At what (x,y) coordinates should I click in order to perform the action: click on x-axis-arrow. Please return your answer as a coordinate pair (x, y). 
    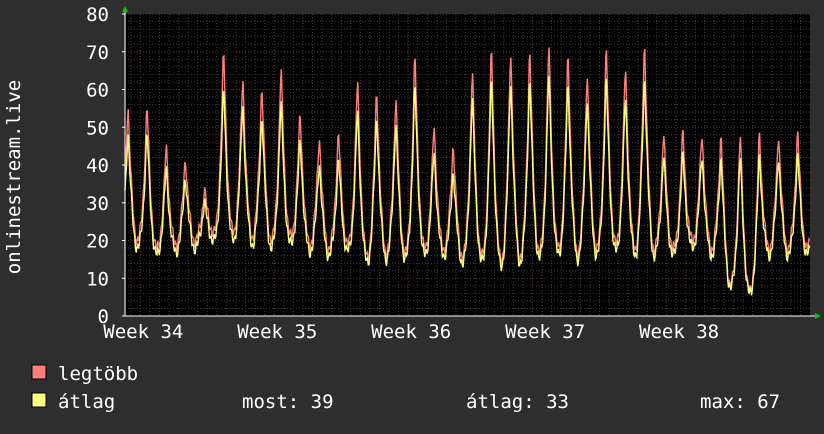
    Looking at the image, I should click on (818, 316).